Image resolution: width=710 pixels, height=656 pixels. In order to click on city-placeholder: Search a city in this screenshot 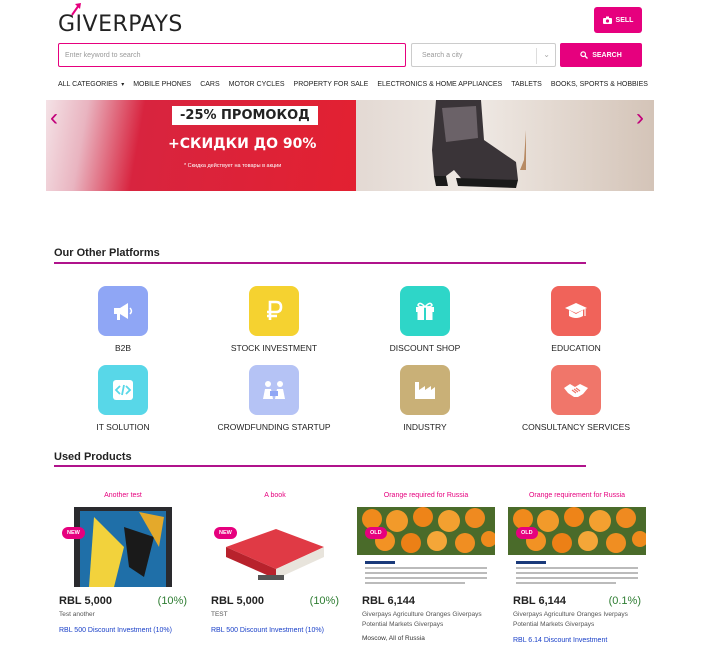, I will do `click(442, 55)`.